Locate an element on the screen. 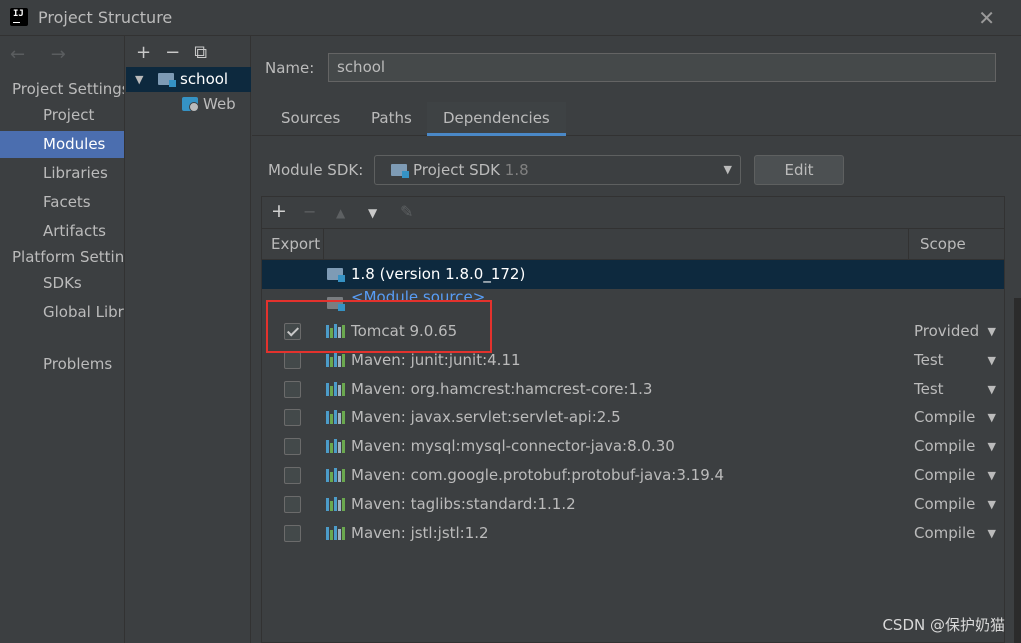 The image size is (1021, 643). tab-sources: Sources is located at coordinates (310, 119).